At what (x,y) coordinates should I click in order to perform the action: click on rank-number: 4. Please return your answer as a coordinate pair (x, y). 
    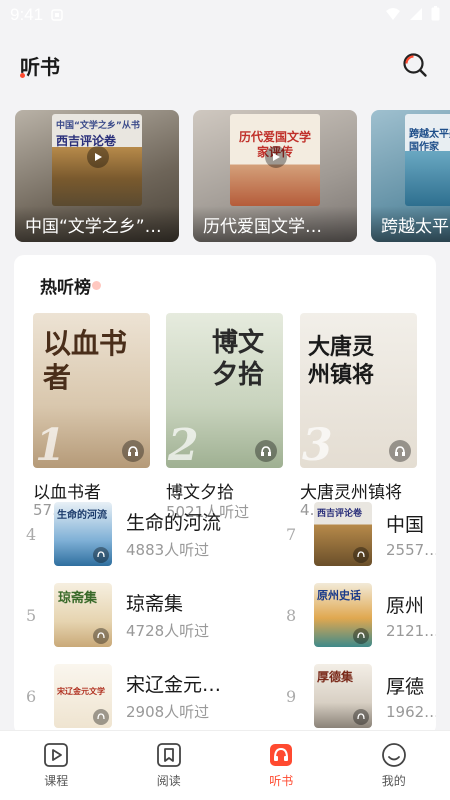
    Looking at the image, I should click on (31, 534).